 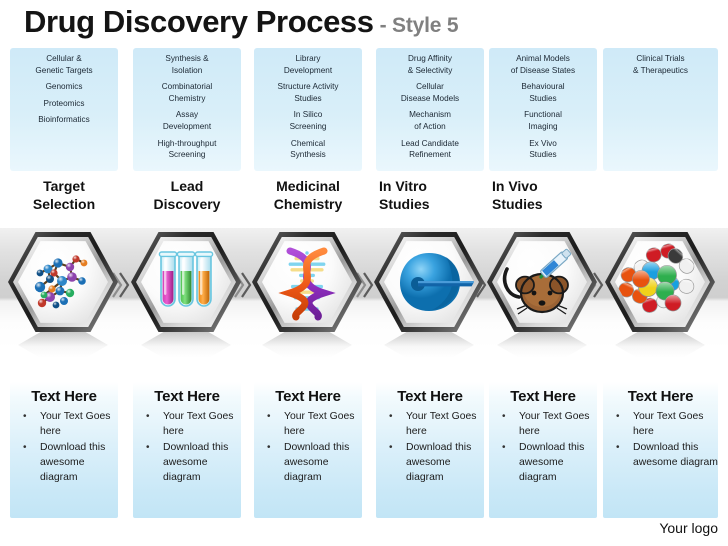 What do you see at coordinates (430, 120) in the screenshot?
I see `top-panel-group: Mechanism of Action` at bounding box center [430, 120].